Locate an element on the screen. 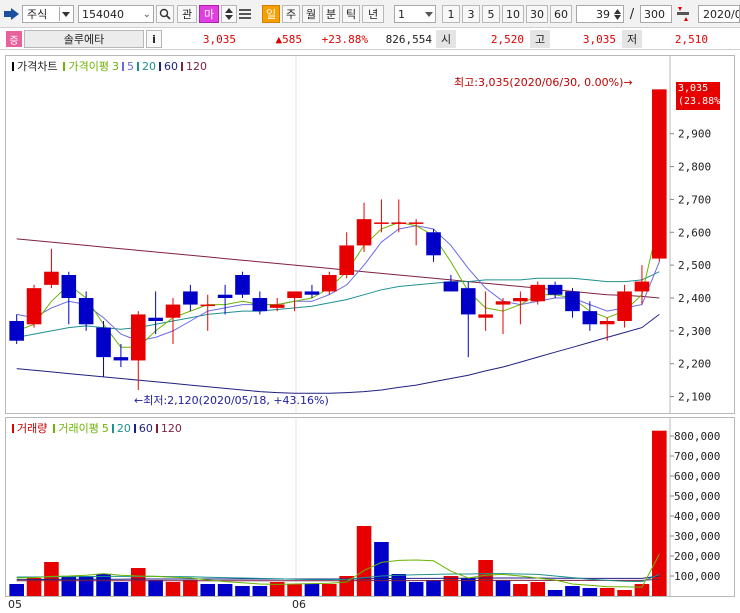 The image size is (740, 613). code-input-value: 154040 is located at coordinates (103, 14).